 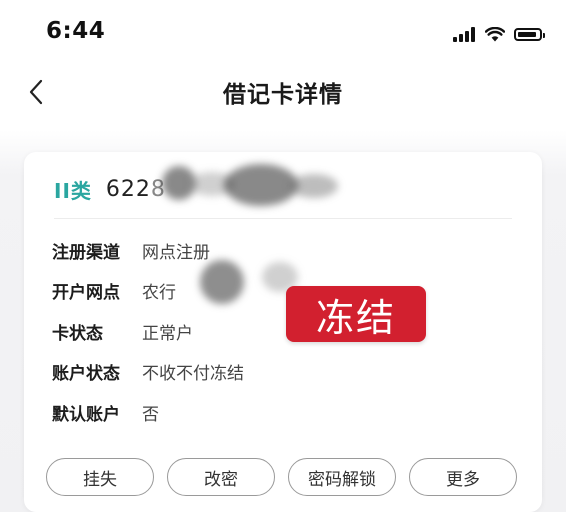 What do you see at coordinates (283, 218) in the screenshot?
I see `card-divider` at bounding box center [283, 218].